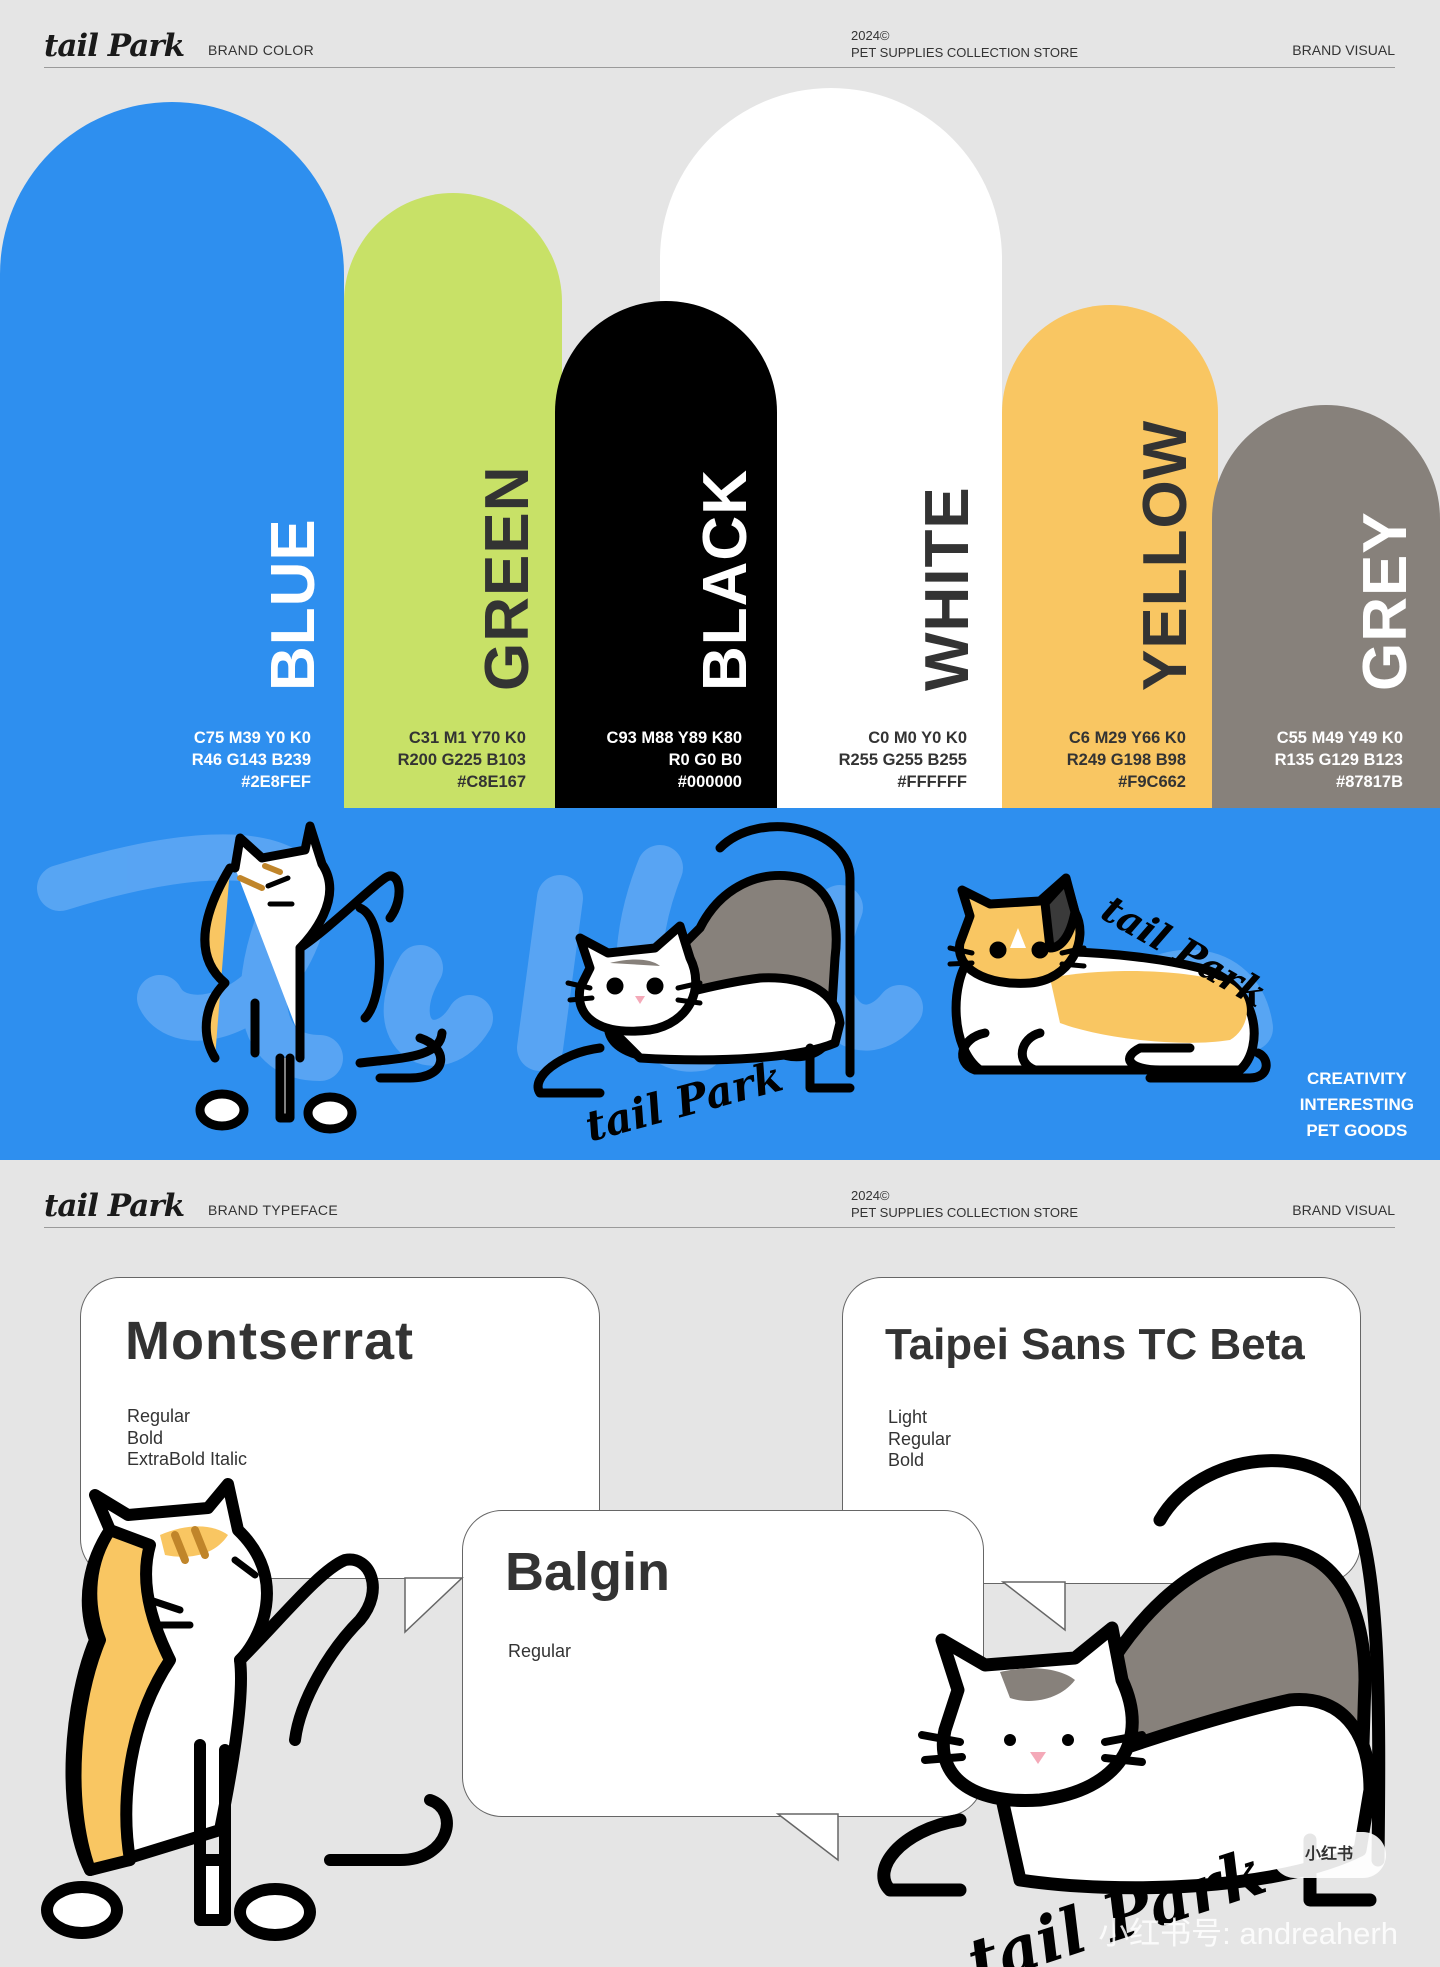  I want to click on typeface-name: Taipei Sans TC Beta, so click(1095, 1344).